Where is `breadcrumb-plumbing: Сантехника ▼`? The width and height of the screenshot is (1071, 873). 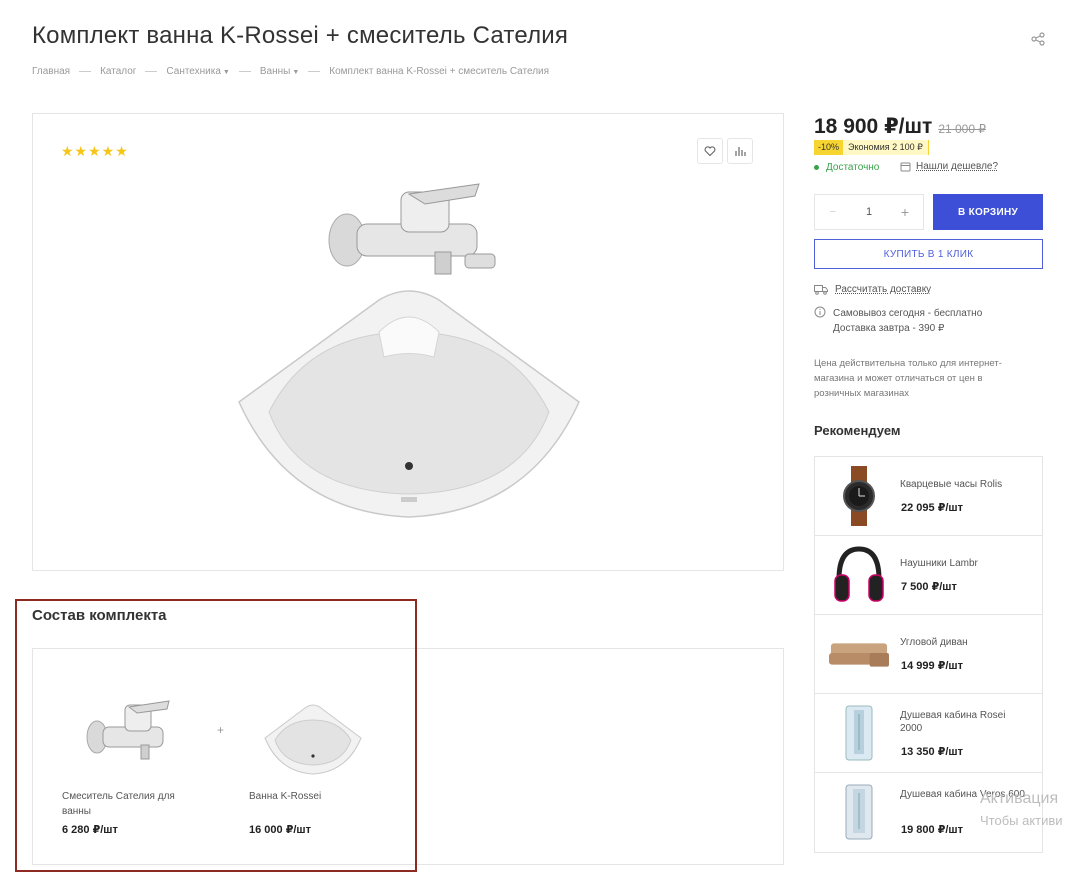 breadcrumb-plumbing: Сантехника ▼ is located at coordinates (197, 71).